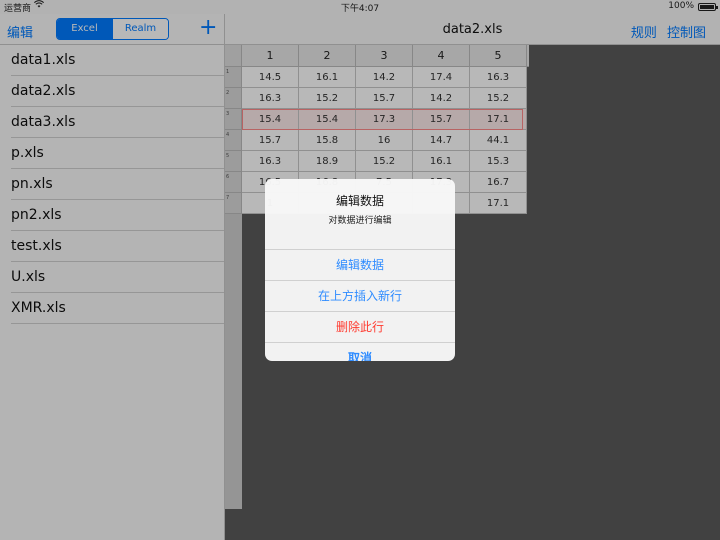  I want to click on alert-message: 对数据进行编辑, so click(360, 221).